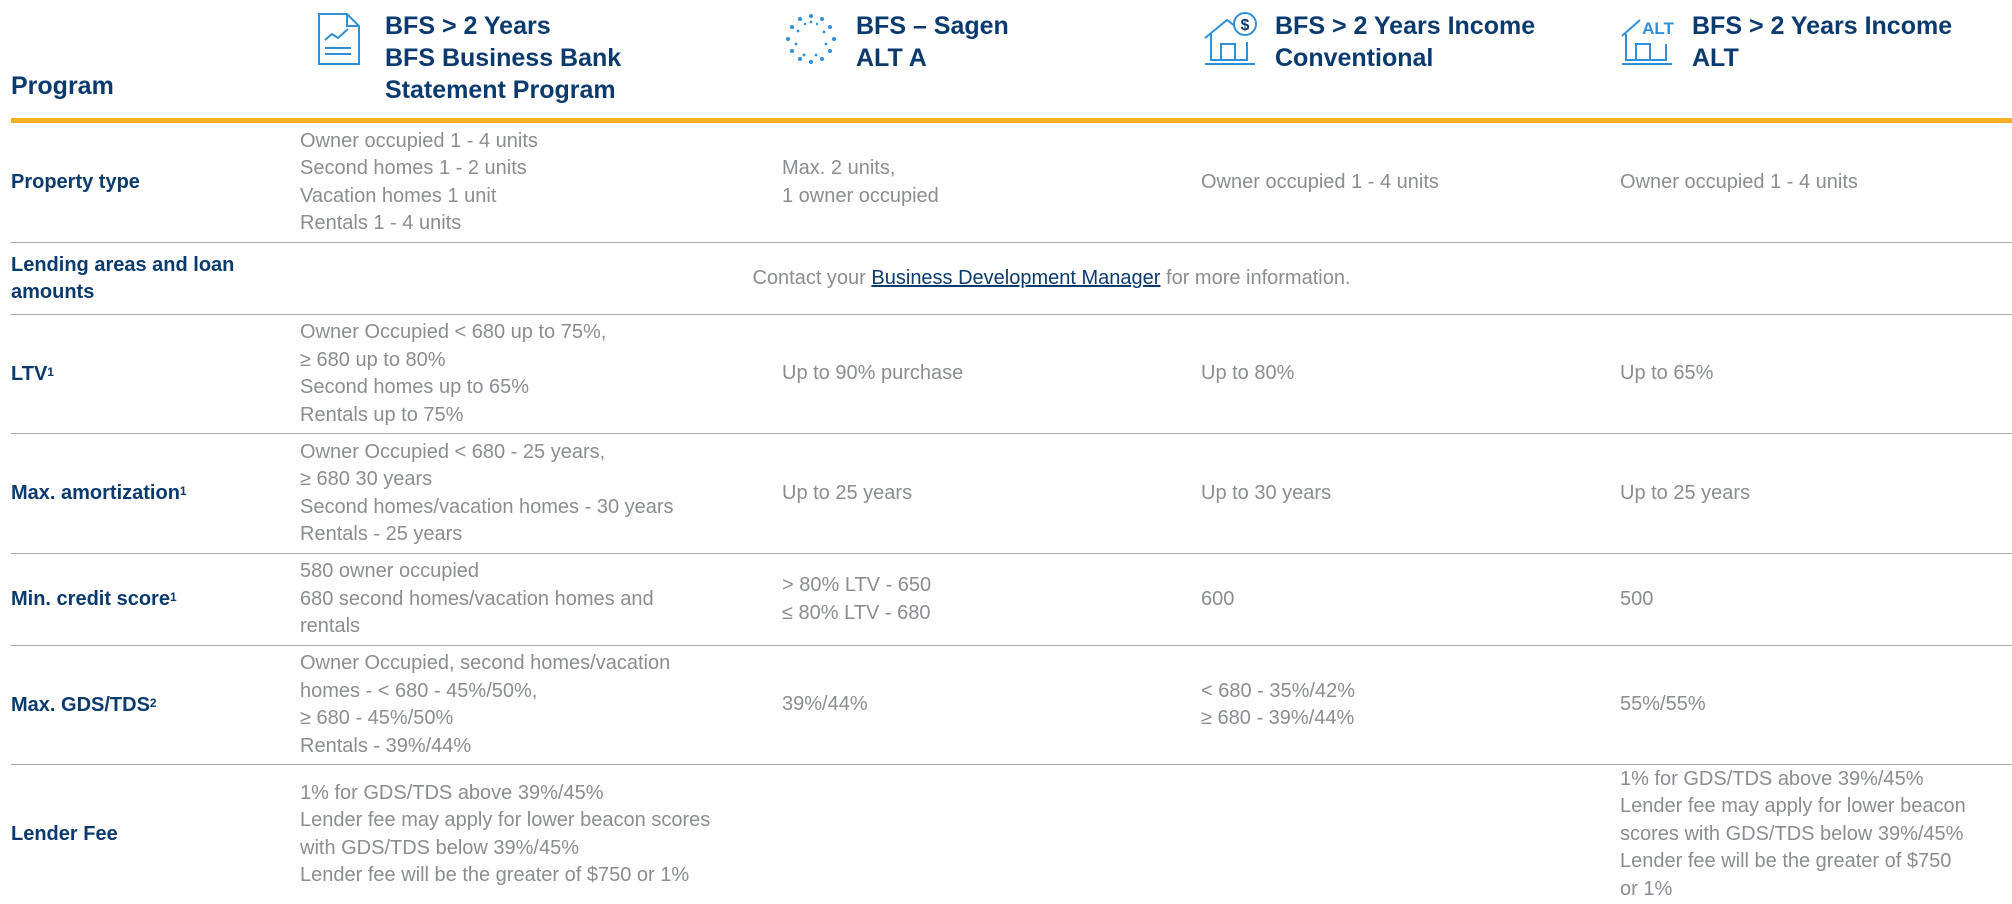  I want to click on dotted-circle-logo-icon, so click(811, 39).